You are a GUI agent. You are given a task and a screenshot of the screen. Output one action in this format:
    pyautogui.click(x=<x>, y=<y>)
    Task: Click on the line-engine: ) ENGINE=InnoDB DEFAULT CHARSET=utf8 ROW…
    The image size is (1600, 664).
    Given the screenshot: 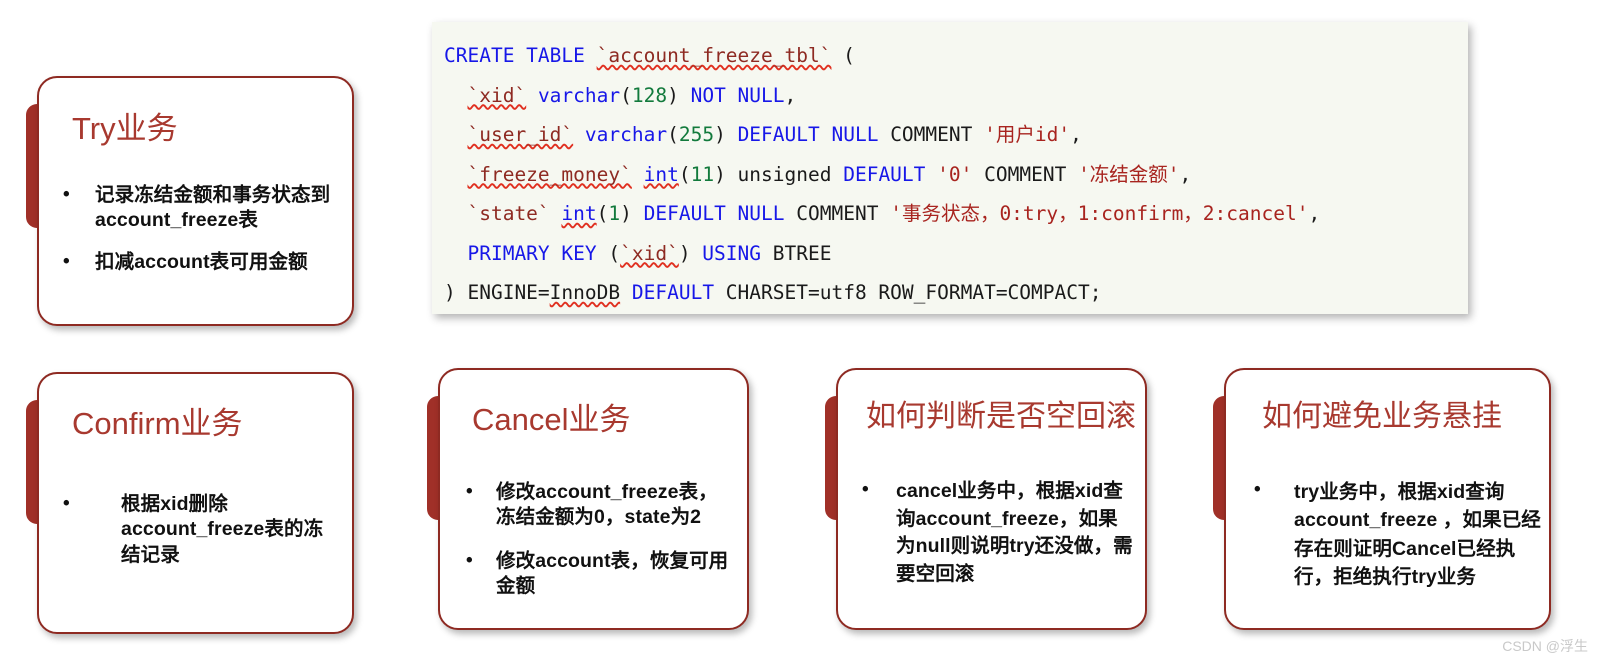 What is the action you would take?
    pyautogui.click(x=773, y=292)
    